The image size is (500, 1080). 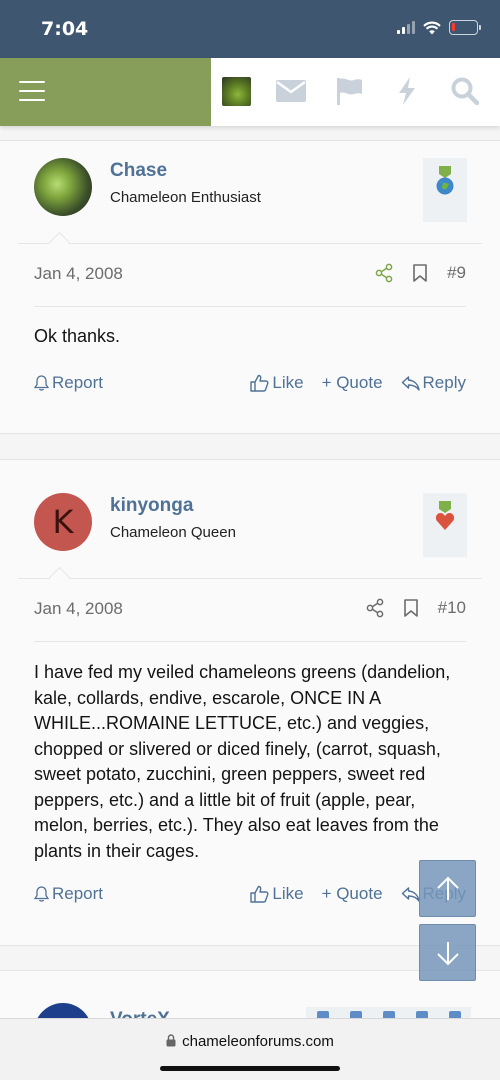 I want to click on bolt-icon, so click(x=407, y=91).